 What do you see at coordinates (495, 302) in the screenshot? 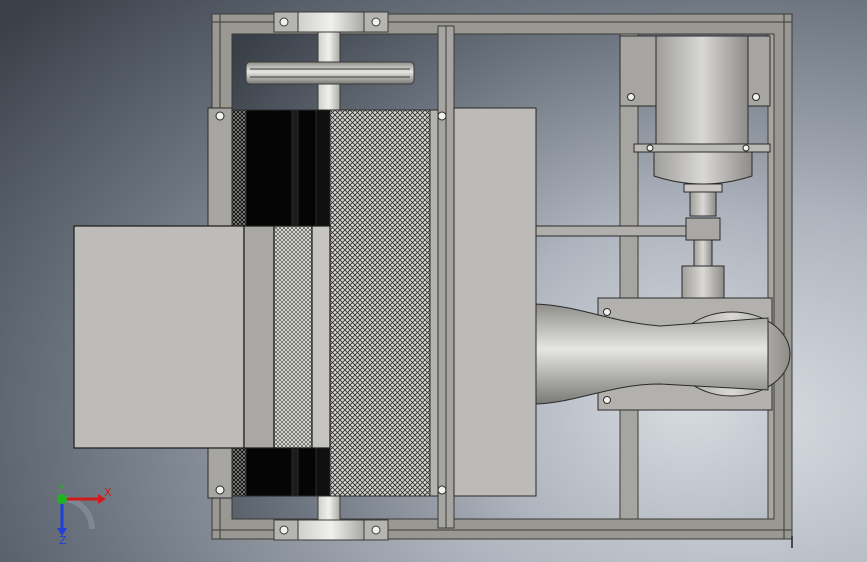
I see `gearbox-housing` at bounding box center [495, 302].